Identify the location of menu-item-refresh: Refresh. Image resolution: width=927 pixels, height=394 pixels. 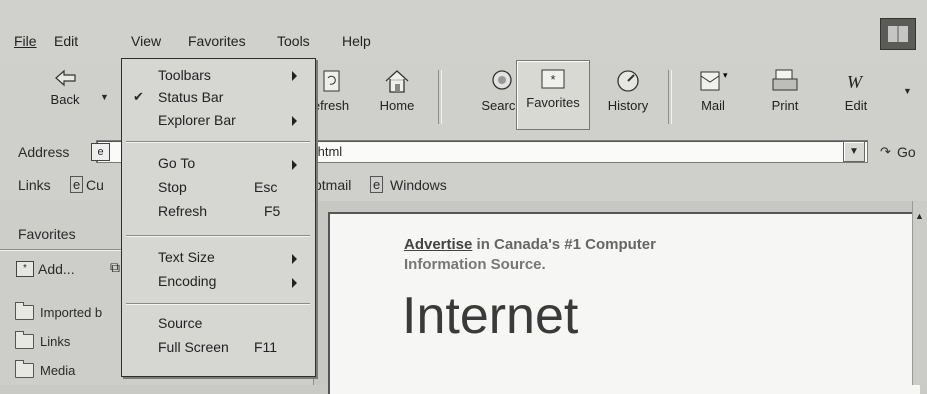
(182, 211).